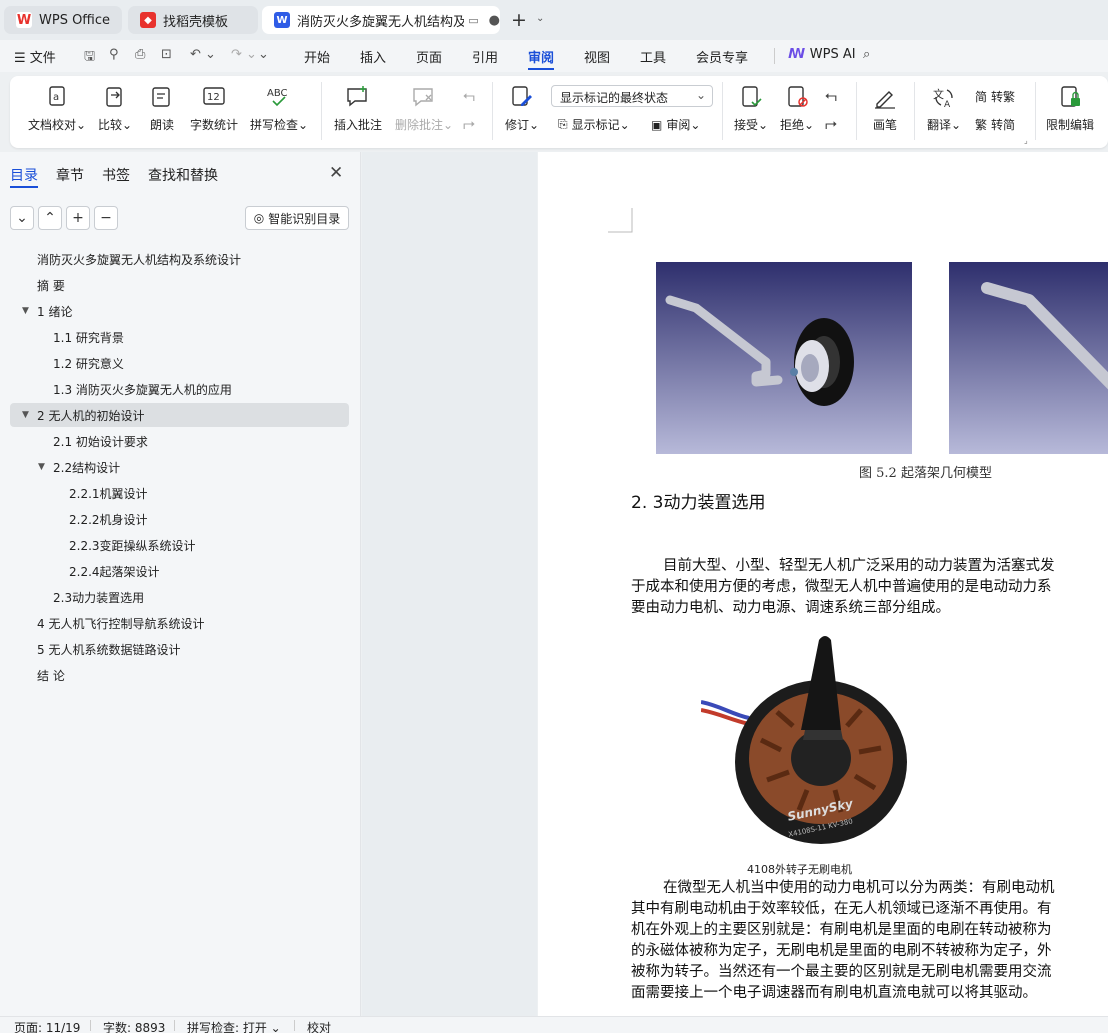 The height and width of the screenshot is (1033, 1108). Describe the element at coordinates (179, 545) in the screenshot. I see `toc-item: 2.2.3变距操纵系统设计` at that location.